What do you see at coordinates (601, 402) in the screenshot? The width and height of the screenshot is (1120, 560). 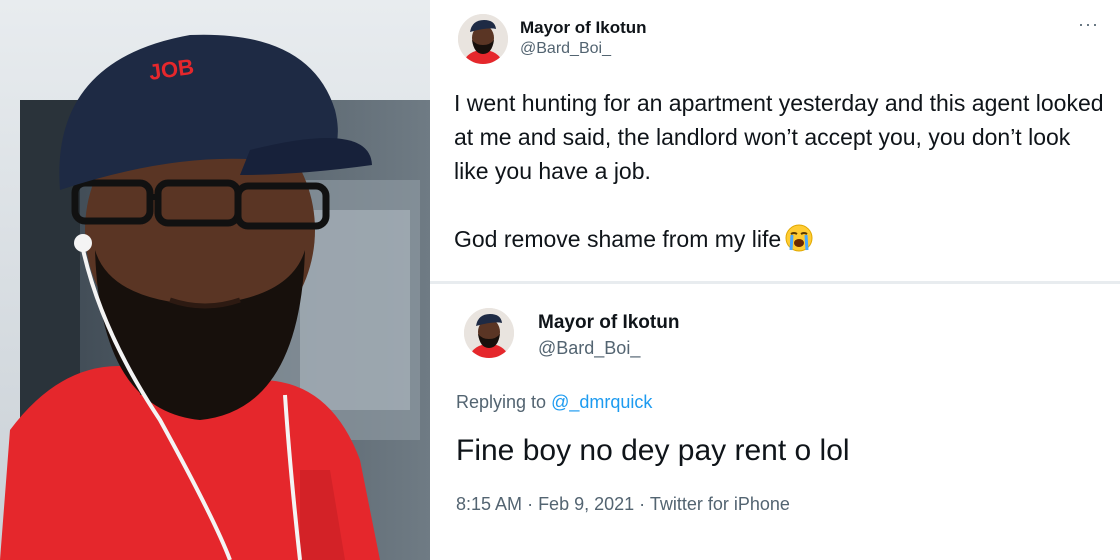 I see `replying-mention-link: @_dmrquick` at bounding box center [601, 402].